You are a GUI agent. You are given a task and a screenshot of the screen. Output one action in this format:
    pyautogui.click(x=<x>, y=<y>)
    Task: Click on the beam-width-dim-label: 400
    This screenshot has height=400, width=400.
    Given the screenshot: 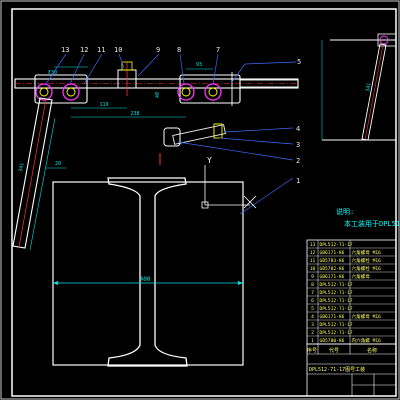 What is the action you would take?
    pyautogui.click(x=145, y=279)
    